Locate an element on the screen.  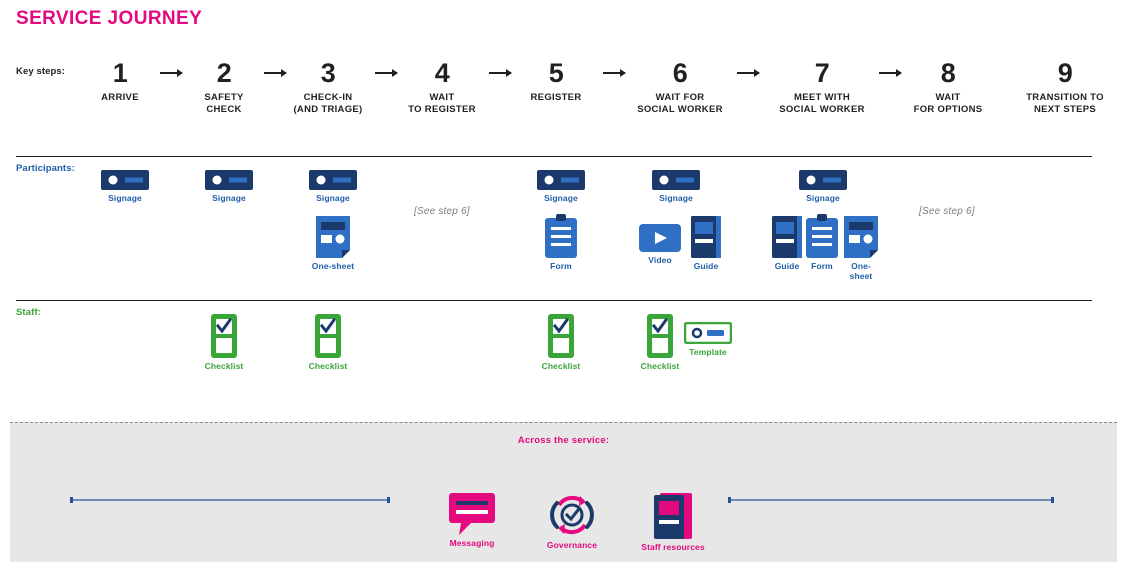
across-service-items: Messaging Governance Staff resources is located at coordinates (563, 511).